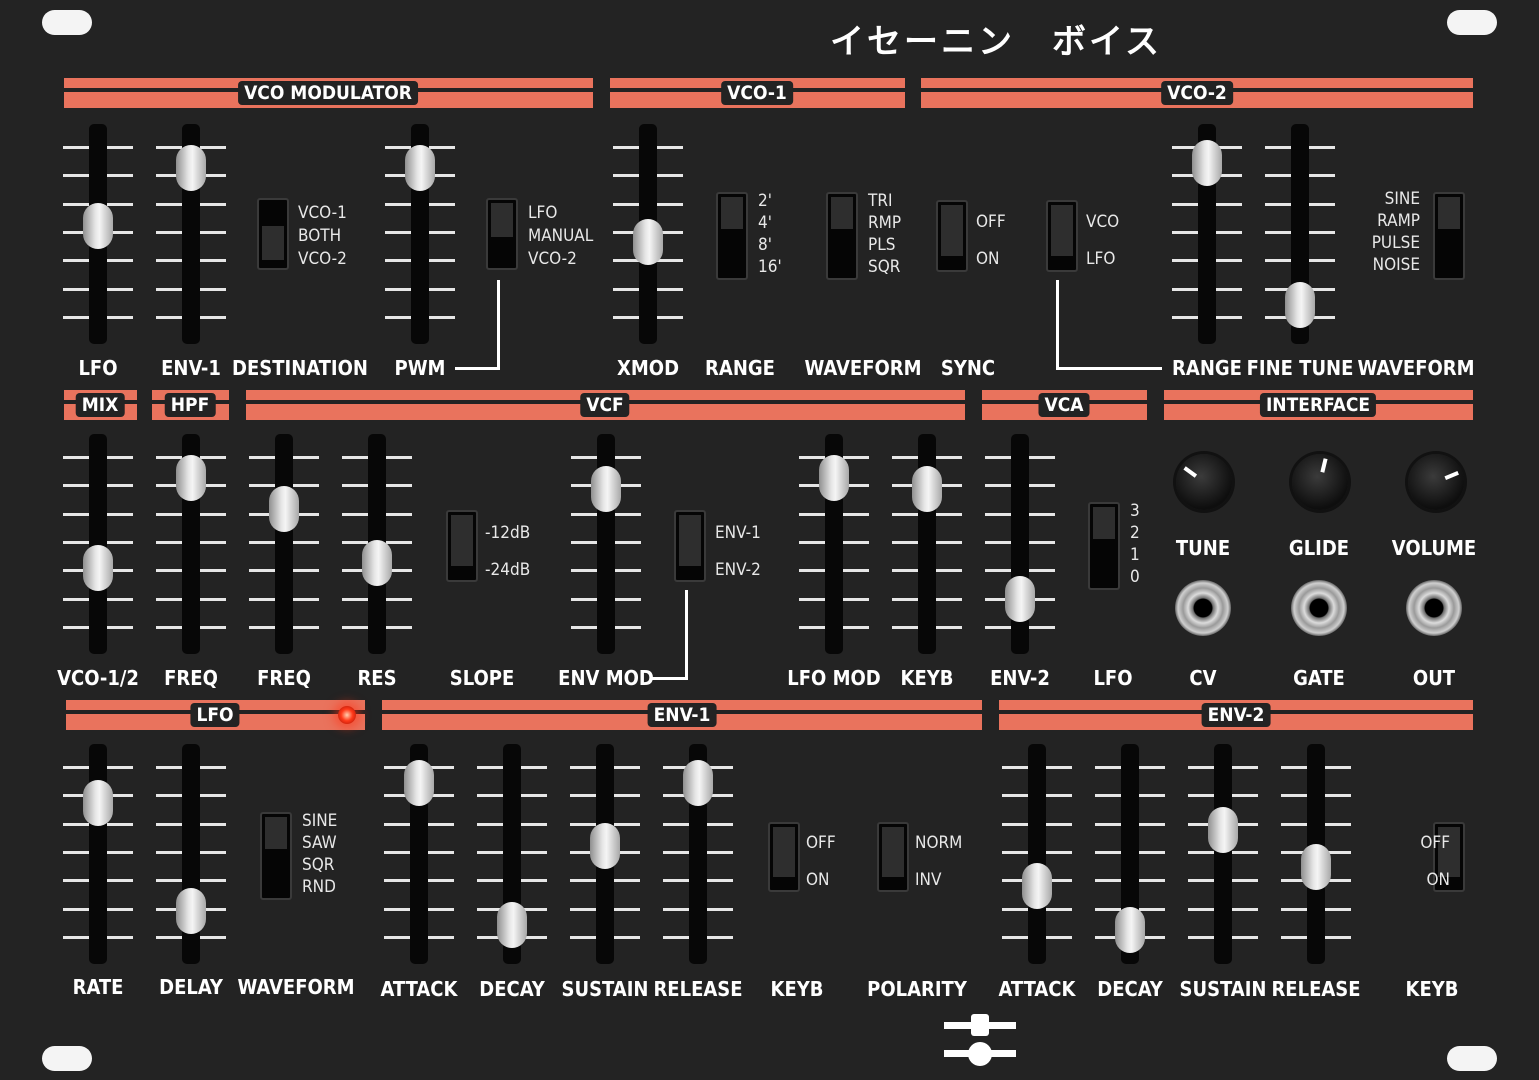  I want to click on switch-option: PLS, so click(882, 245).